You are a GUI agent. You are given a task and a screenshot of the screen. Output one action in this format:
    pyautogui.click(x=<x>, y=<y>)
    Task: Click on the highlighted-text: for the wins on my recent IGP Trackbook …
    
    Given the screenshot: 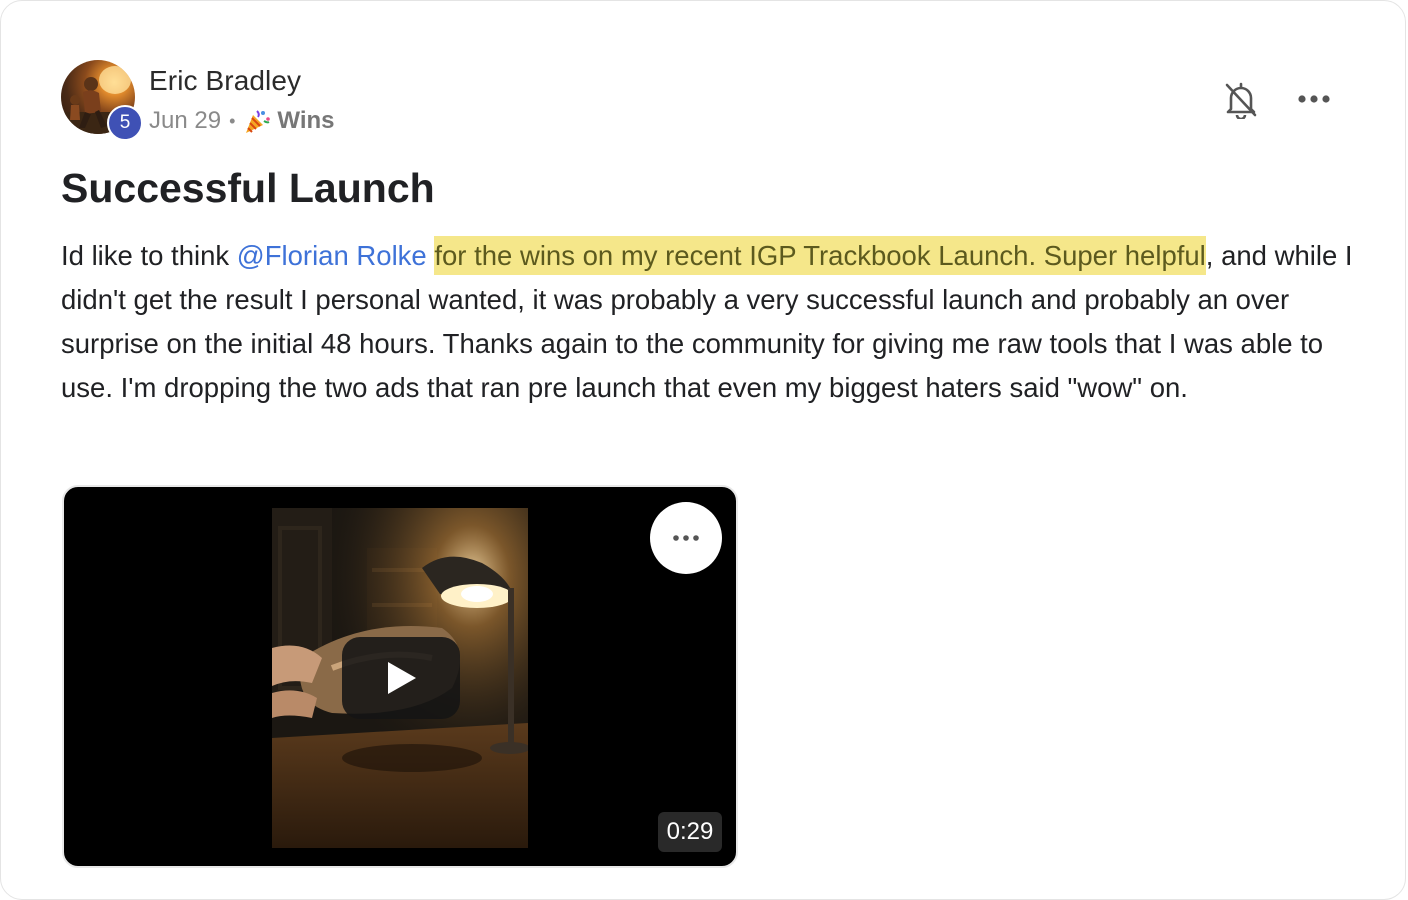 What is the action you would take?
    pyautogui.click(x=820, y=255)
    